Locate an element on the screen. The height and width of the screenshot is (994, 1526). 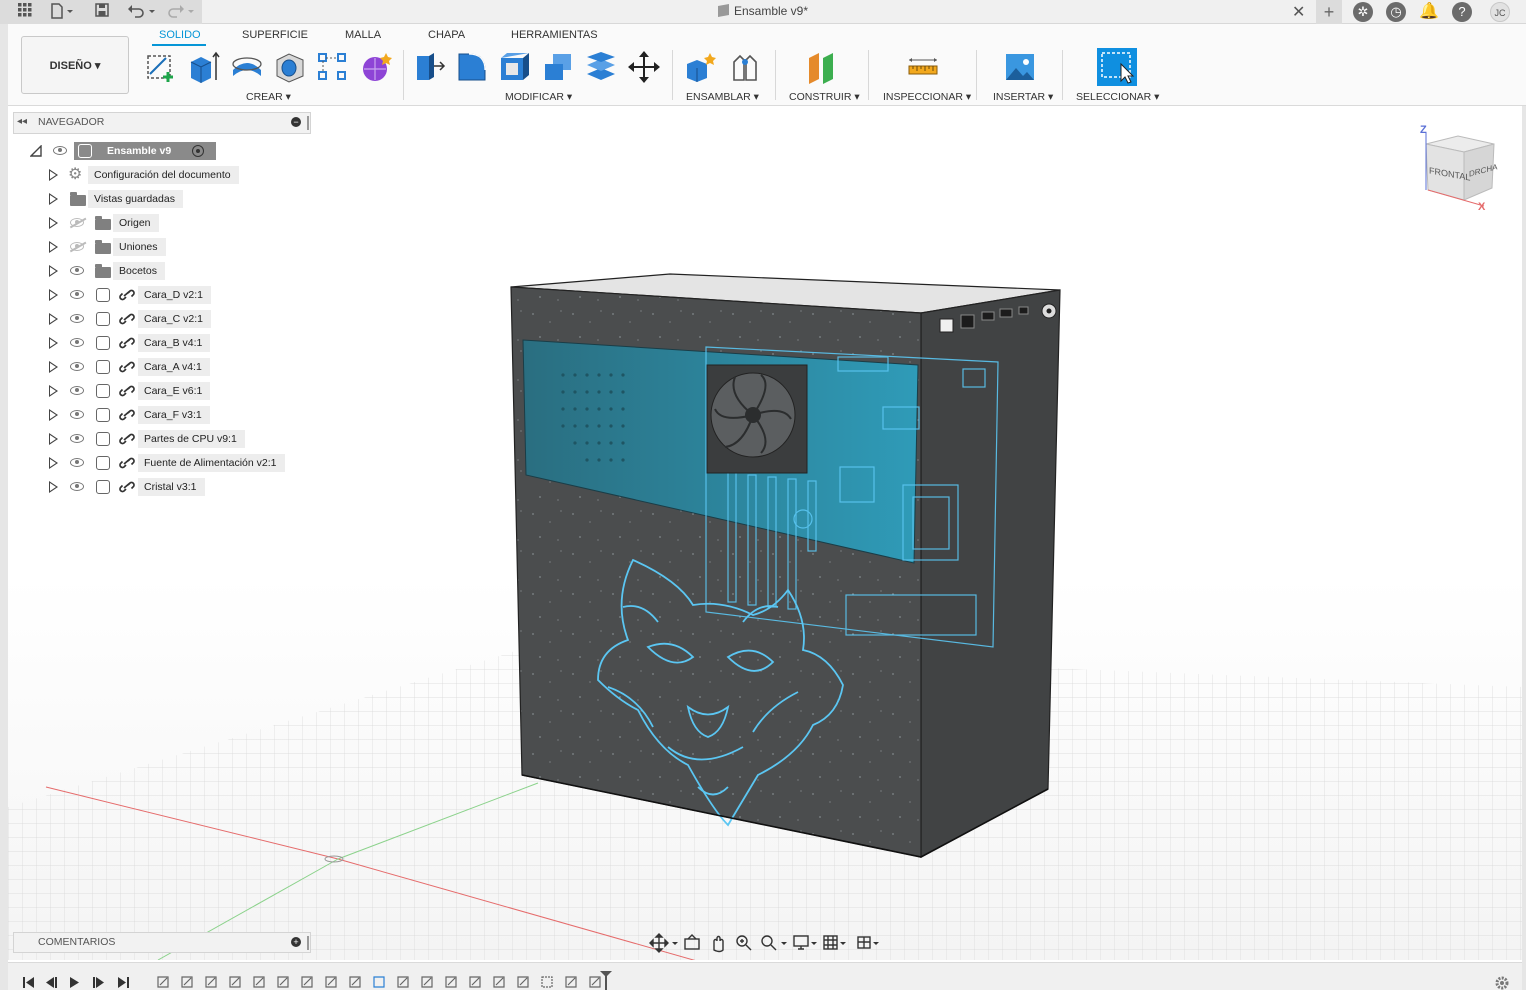
tab-malla: MALLA is located at coordinates (363, 35).